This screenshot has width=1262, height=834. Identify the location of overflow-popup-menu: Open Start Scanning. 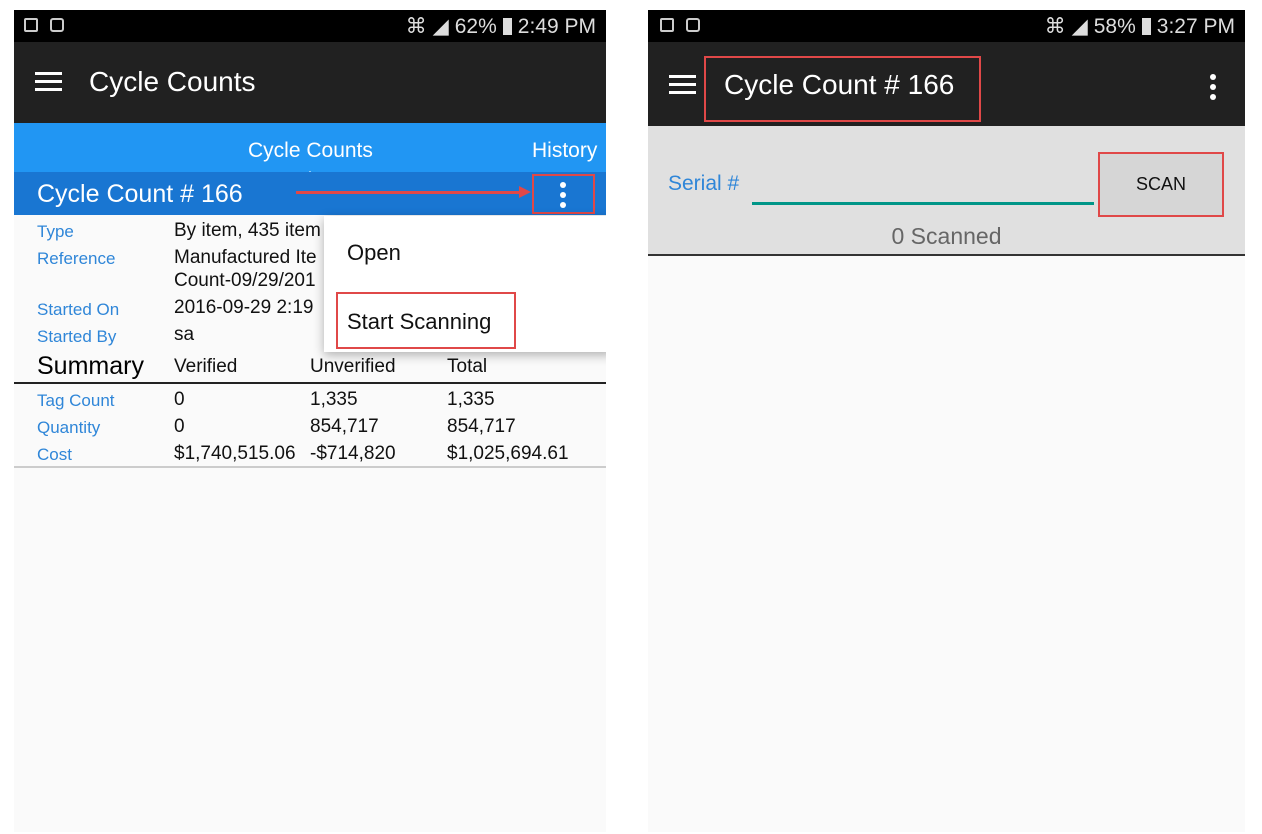
(465, 284).